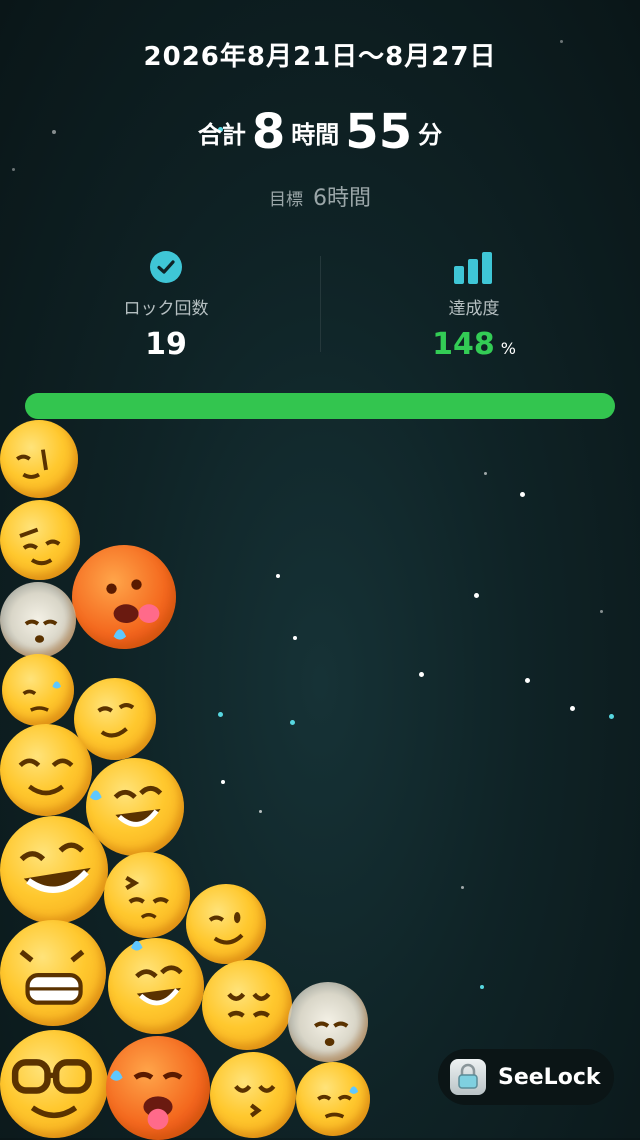 This screenshot has width=640, height=1140. I want to click on total-prefix: 合計, so click(221, 134).